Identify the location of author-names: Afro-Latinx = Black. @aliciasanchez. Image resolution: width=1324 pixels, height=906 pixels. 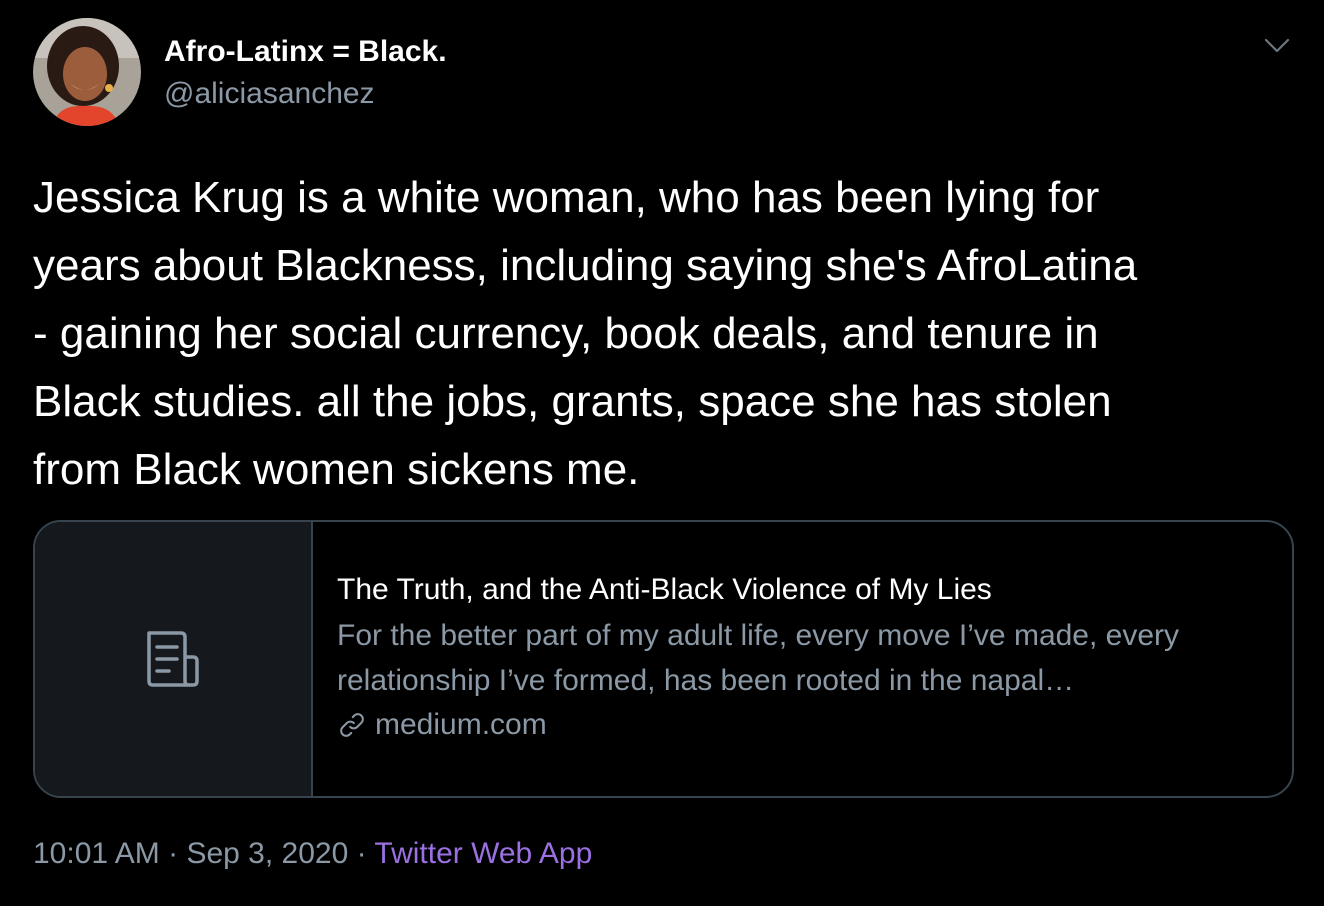
(305, 73).